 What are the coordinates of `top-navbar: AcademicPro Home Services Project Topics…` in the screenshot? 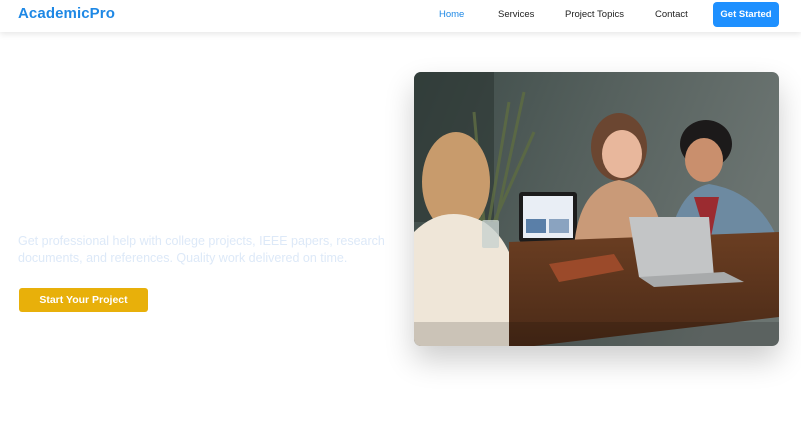 It's located at (400, 16).